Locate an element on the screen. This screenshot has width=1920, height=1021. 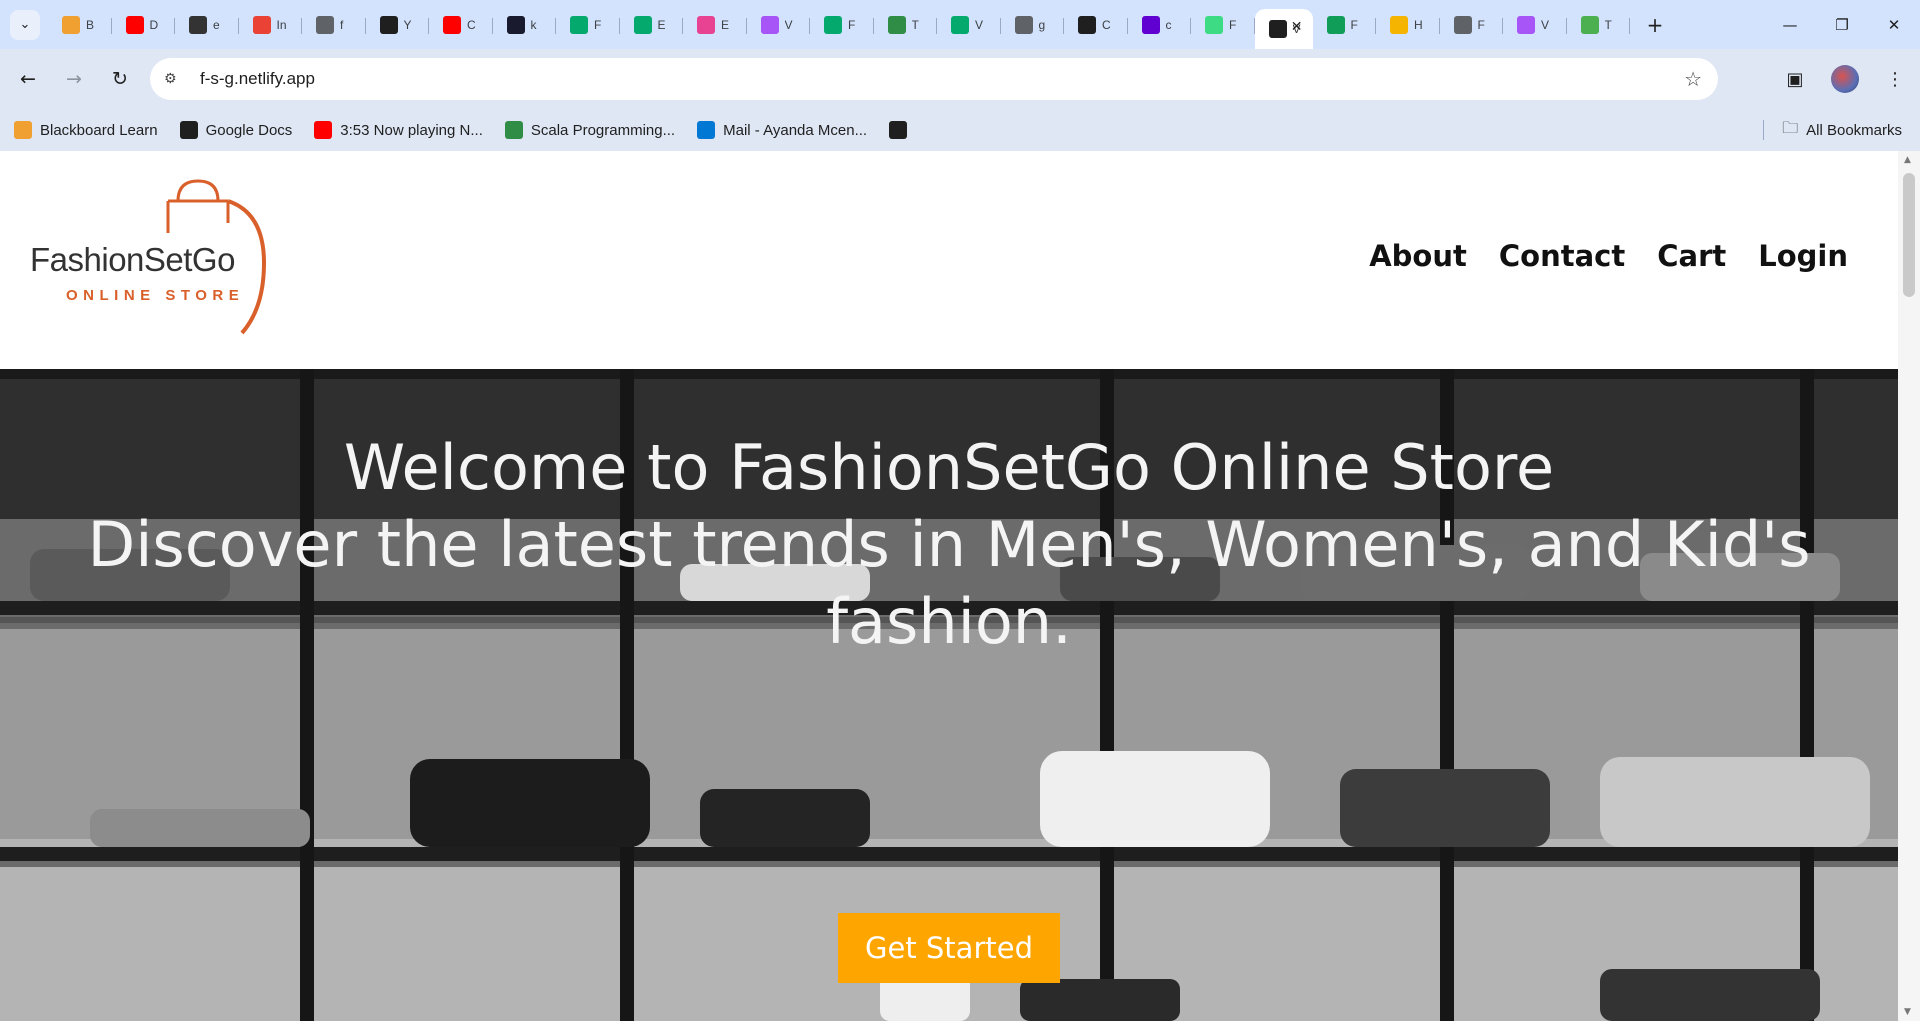
site-info-icon: ⚙ is located at coordinates (175, 79).